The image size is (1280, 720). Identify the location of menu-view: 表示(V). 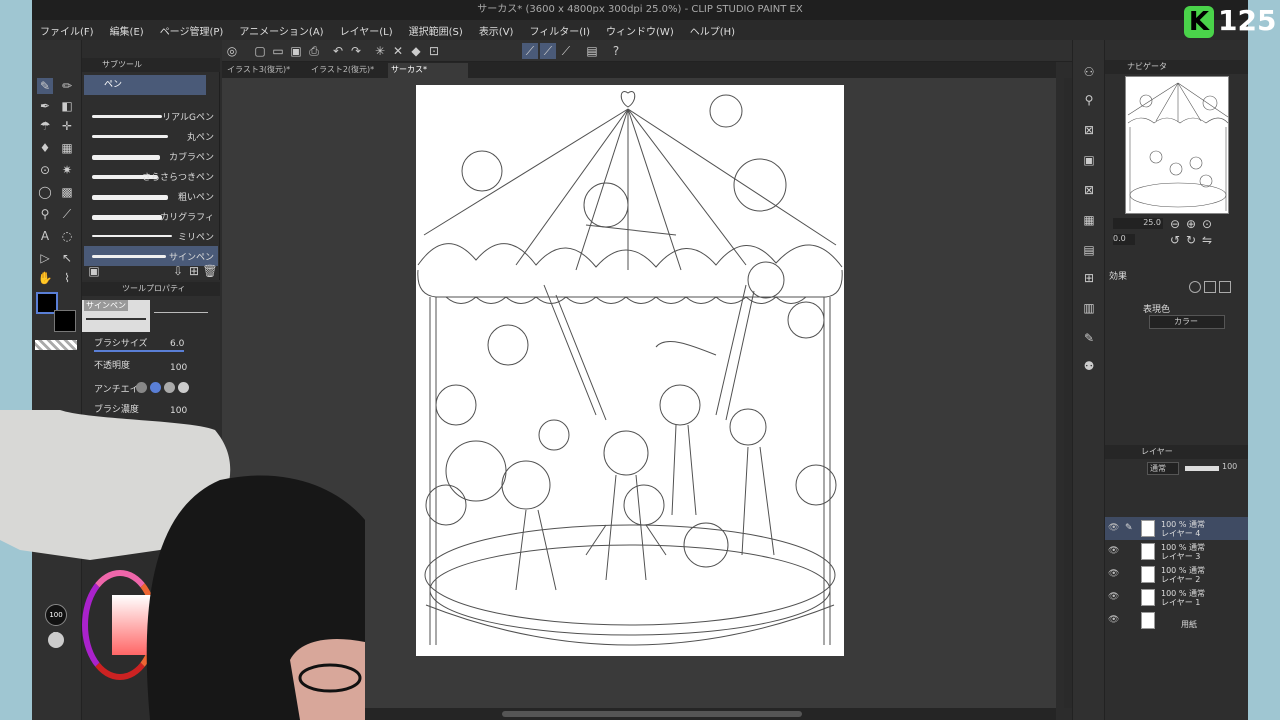
(496, 30).